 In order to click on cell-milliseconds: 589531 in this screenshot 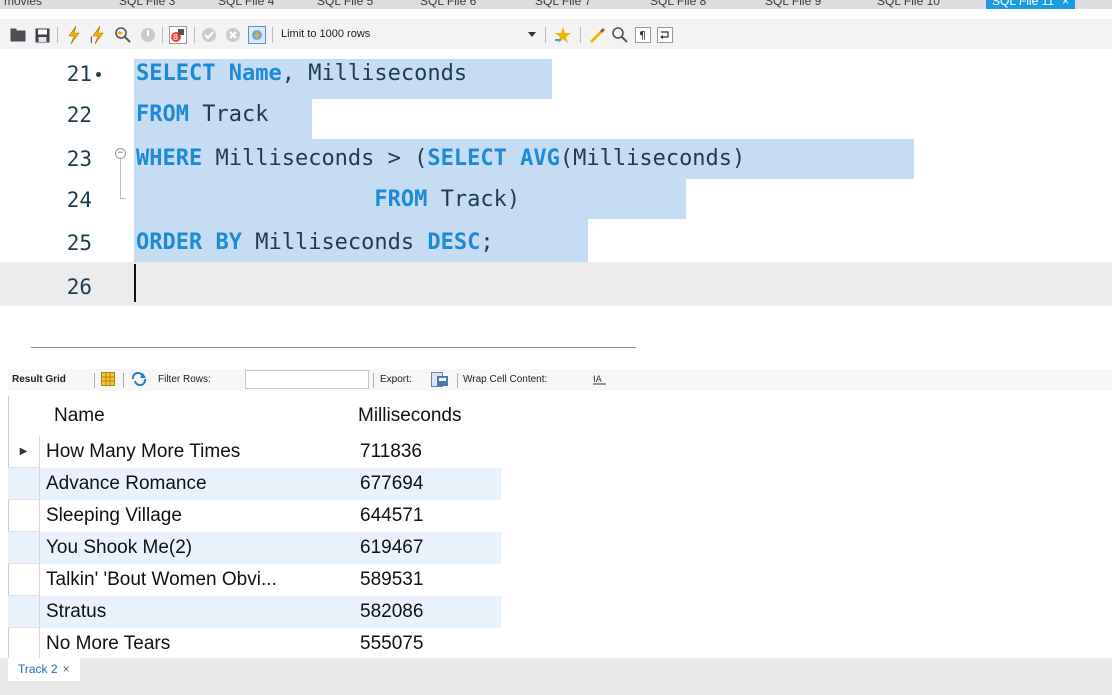, I will do `click(430, 580)`.